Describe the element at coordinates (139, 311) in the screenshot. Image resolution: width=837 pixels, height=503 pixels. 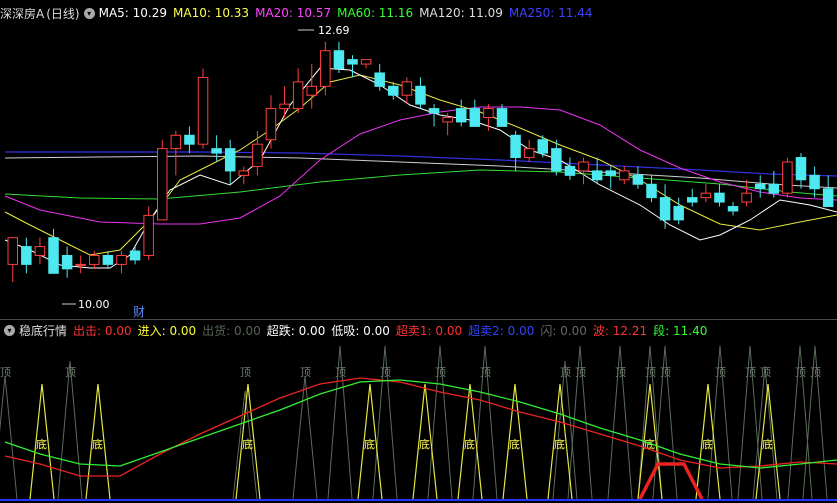
I see `event-marker: 财` at that location.